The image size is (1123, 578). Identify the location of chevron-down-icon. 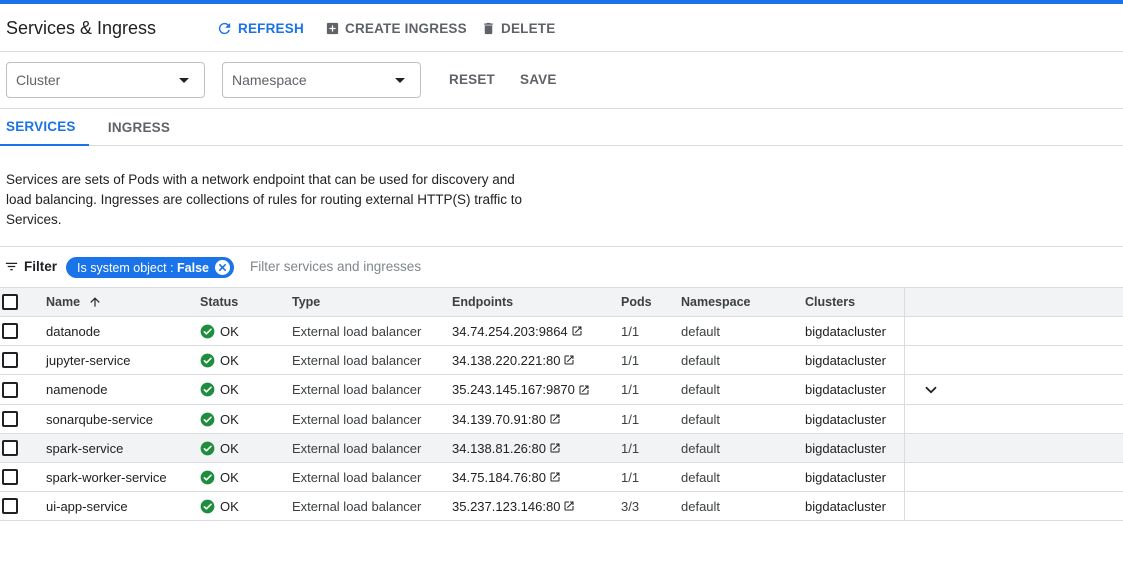
(931, 389).